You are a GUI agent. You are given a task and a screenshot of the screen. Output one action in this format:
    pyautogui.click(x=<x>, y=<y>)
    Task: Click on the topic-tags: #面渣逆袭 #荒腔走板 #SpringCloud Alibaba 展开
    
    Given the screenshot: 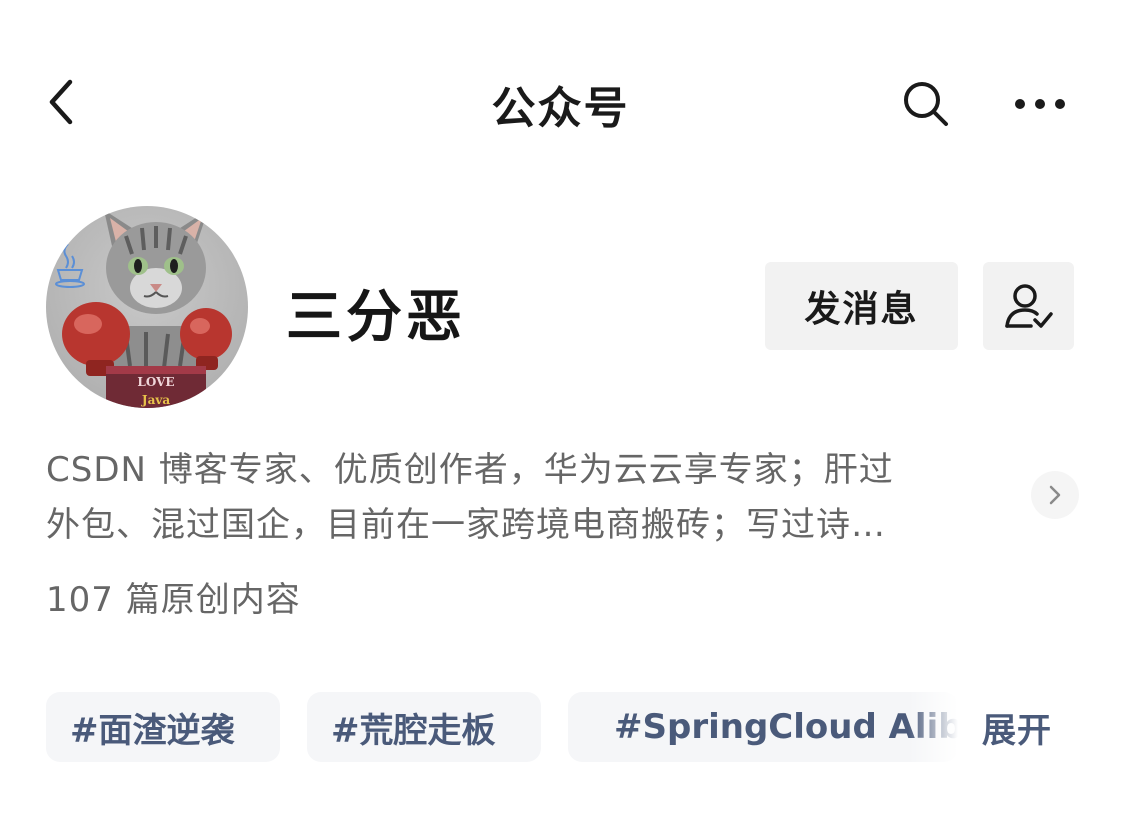 What is the action you would take?
    pyautogui.click(x=576, y=727)
    